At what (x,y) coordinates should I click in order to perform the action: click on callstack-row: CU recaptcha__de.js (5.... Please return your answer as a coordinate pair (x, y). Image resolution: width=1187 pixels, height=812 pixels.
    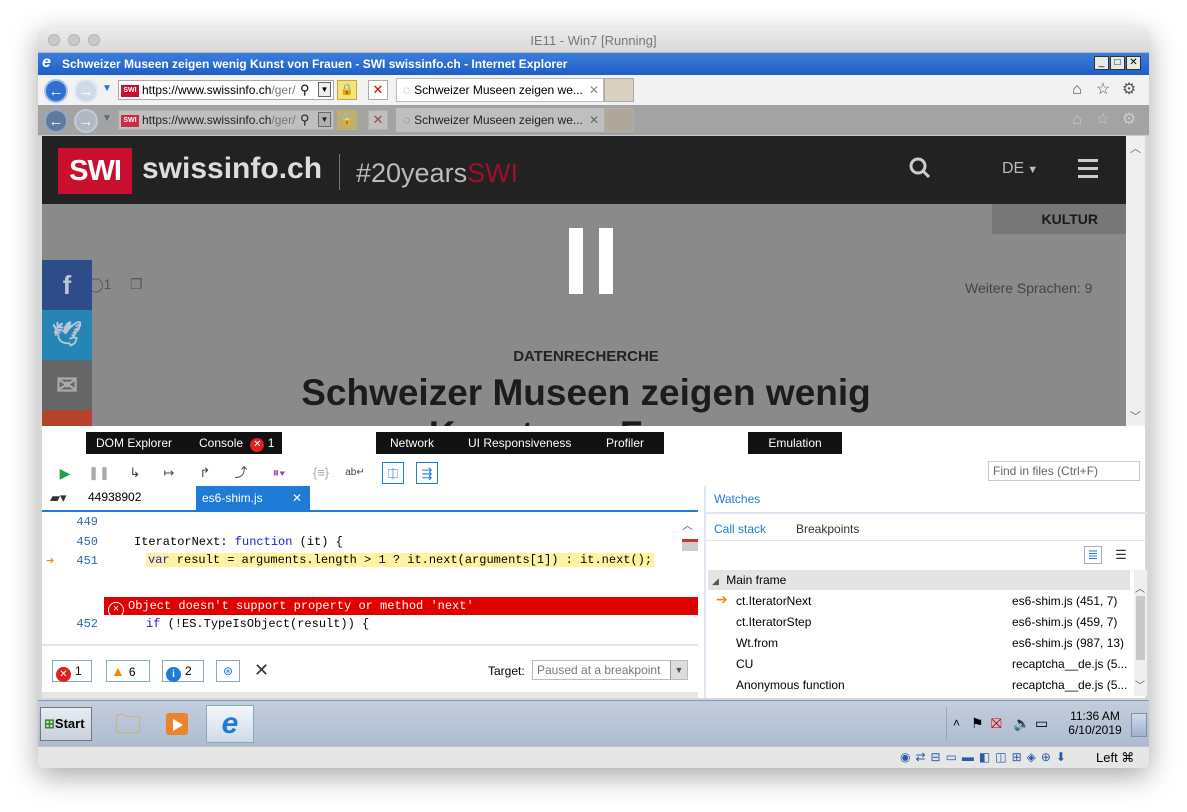
    Looking at the image, I should click on (936, 664).